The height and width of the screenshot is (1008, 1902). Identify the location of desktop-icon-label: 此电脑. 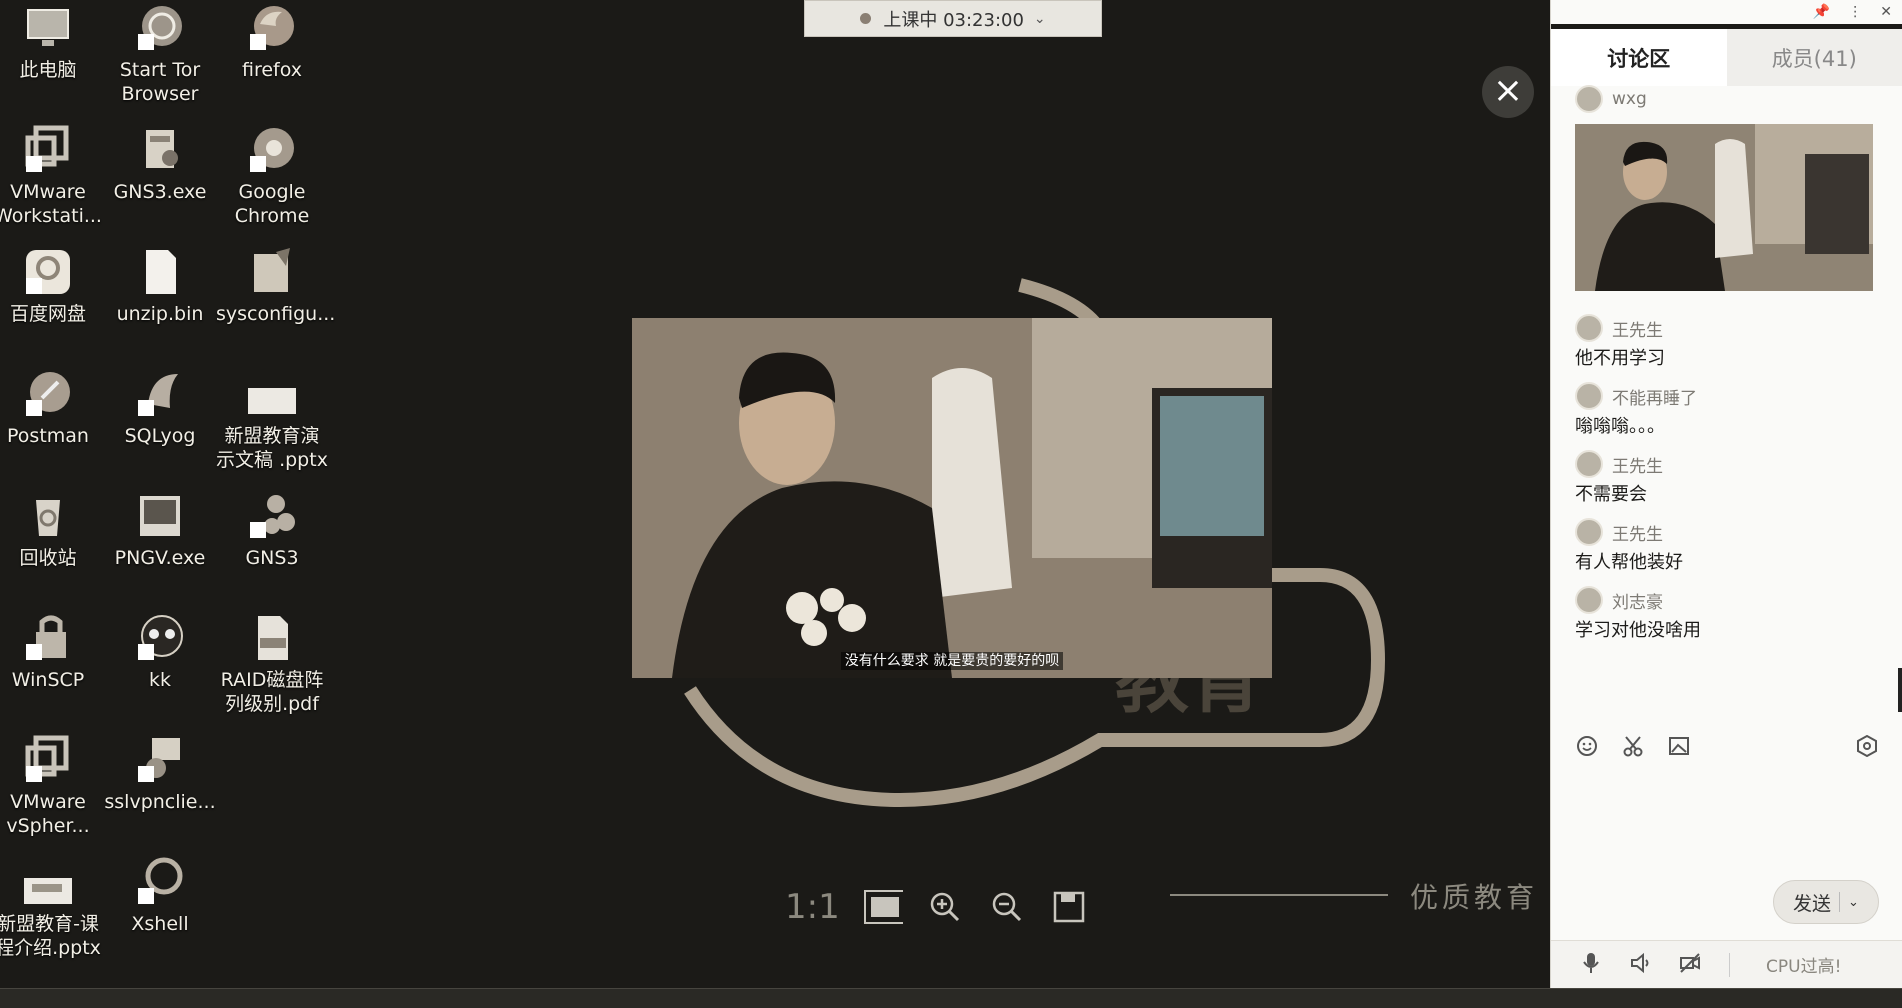
(48, 70).